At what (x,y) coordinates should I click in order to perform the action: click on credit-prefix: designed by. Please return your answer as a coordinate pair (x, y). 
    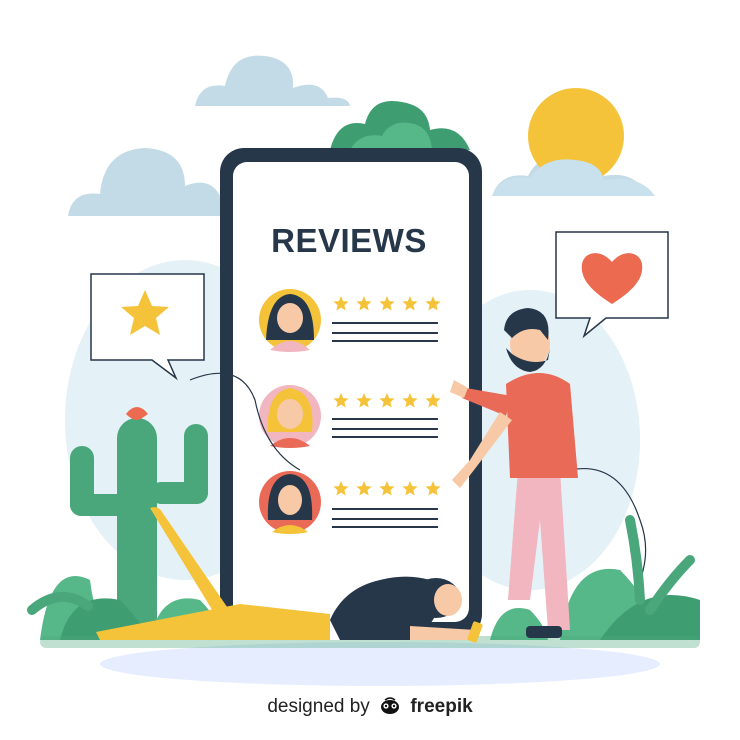
    Looking at the image, I should click on (318, 706).